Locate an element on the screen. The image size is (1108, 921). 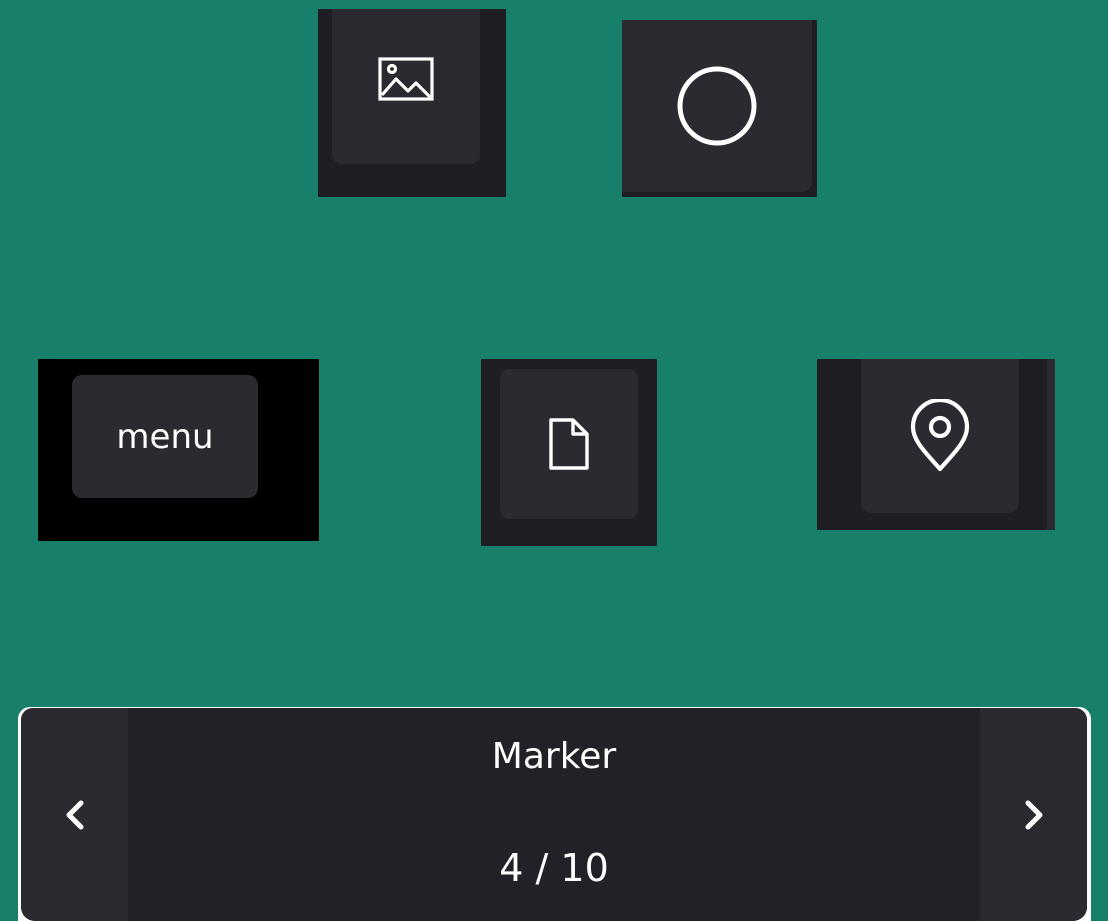
next-button is located at coordinates (1033, 814).